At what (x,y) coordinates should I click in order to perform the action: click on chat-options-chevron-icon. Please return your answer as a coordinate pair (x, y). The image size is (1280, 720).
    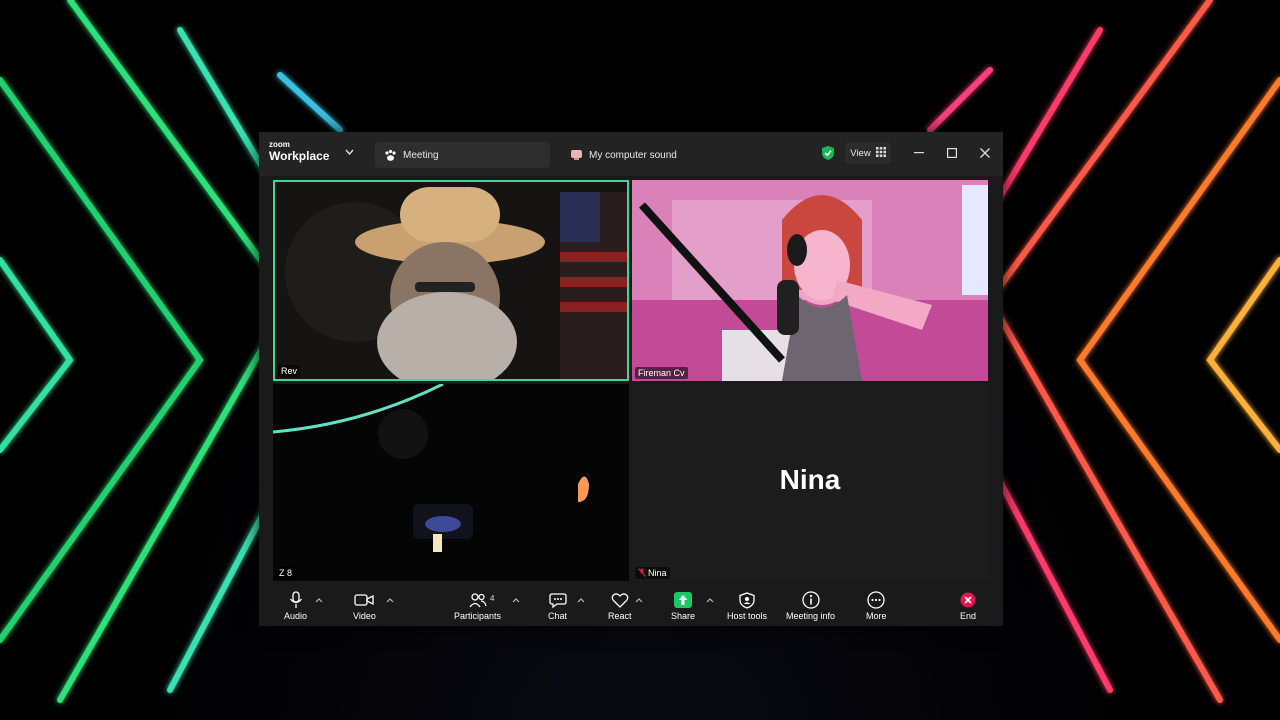
    Looking at the image, I should click on (581, 600).